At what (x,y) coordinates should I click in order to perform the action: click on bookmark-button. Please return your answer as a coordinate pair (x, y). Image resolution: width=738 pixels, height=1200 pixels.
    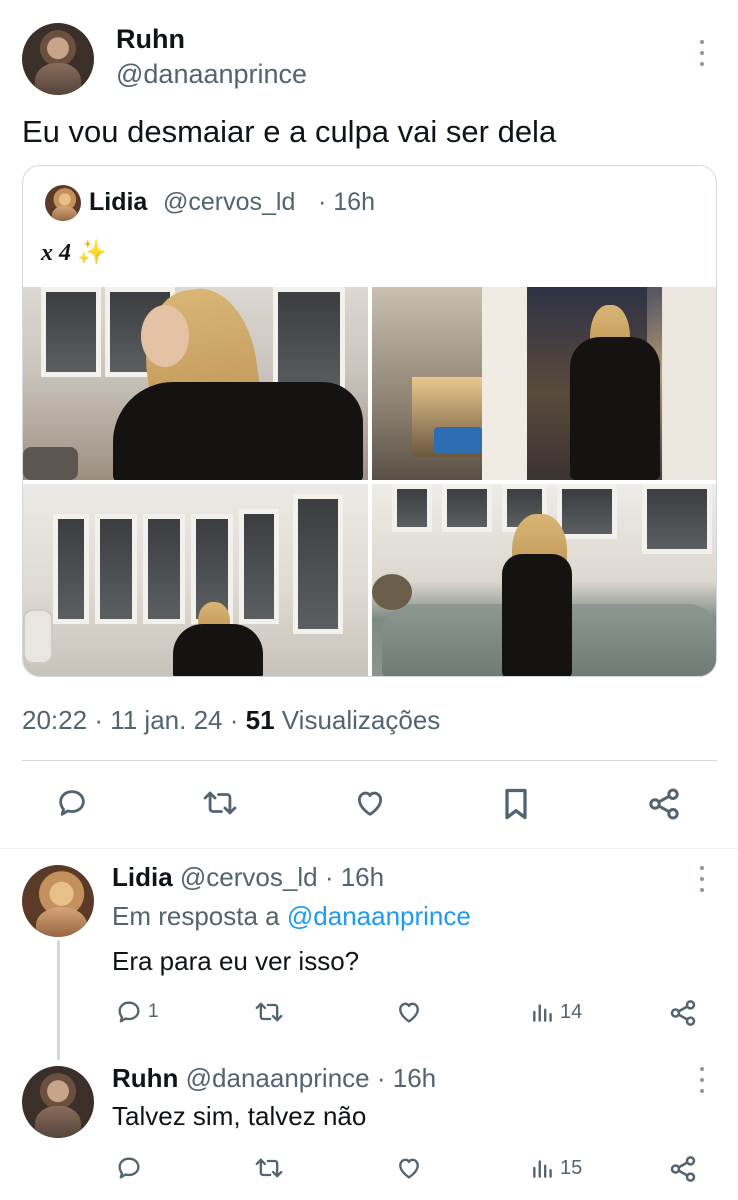
    Looking at the image, I should click on (516, 804).